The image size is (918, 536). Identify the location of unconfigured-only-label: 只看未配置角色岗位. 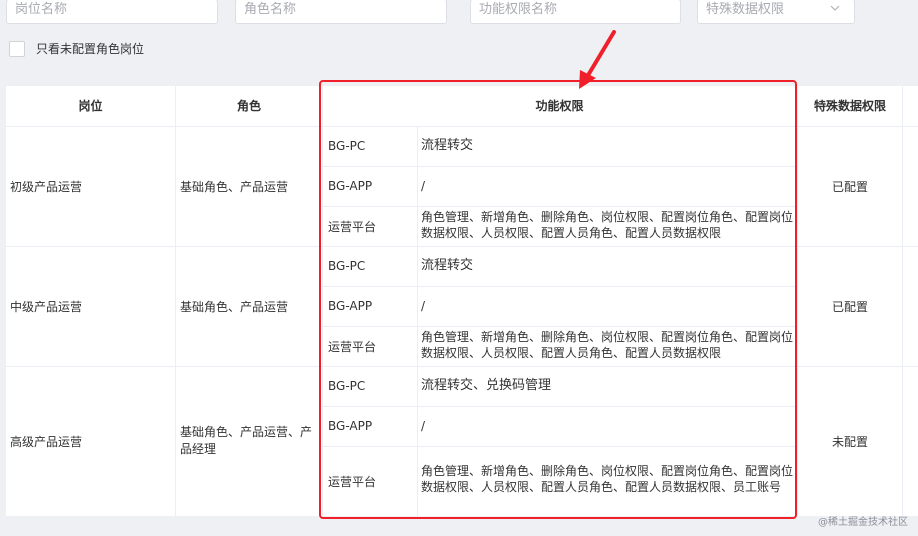
(90, 49).